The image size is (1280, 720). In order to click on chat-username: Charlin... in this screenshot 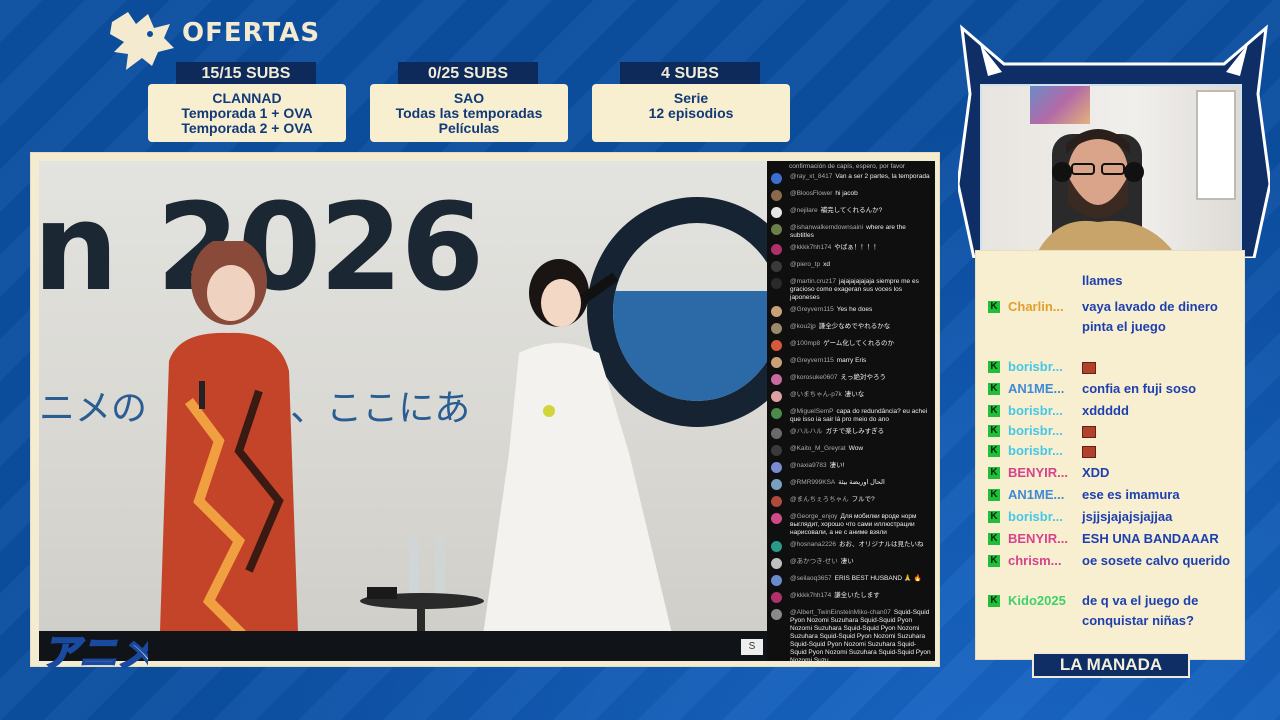, I will do `click(1043, 307)`.